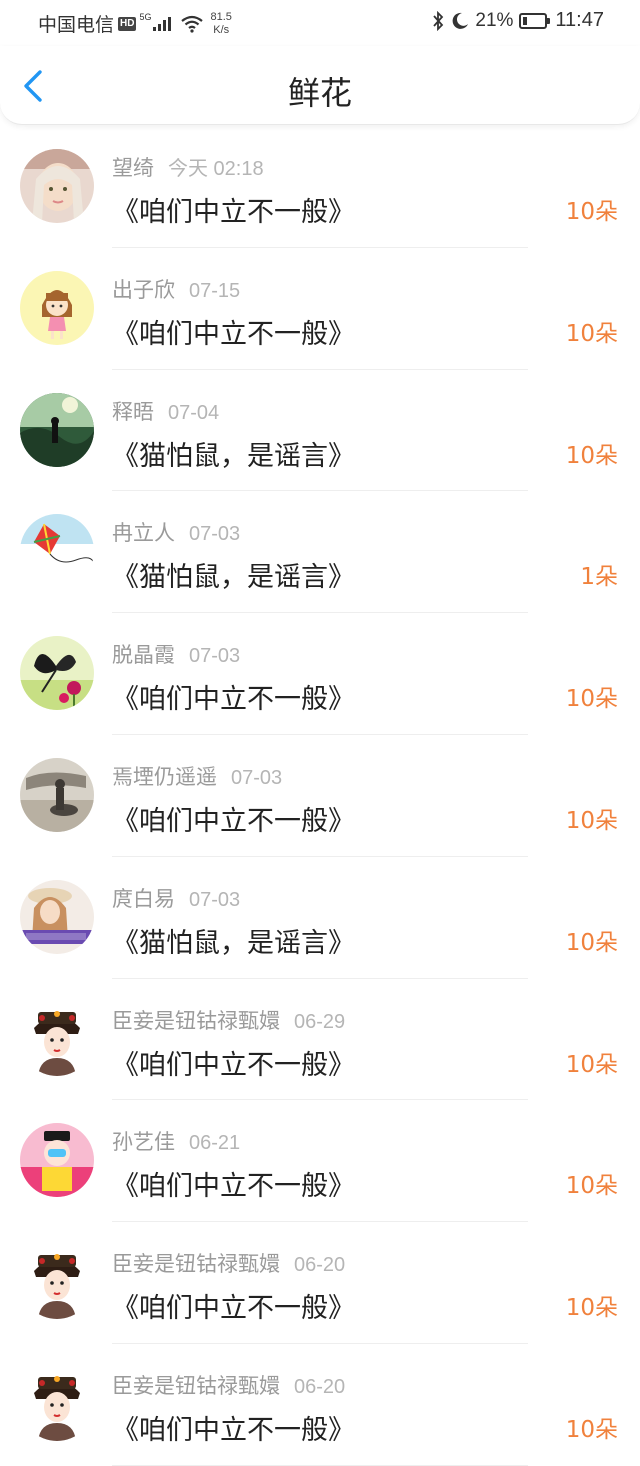 This screenshot has height=1466, width=640. Describe the element at coordinates (320, 1021) in the screenshot. I see `send-date: 06-29` at that location.